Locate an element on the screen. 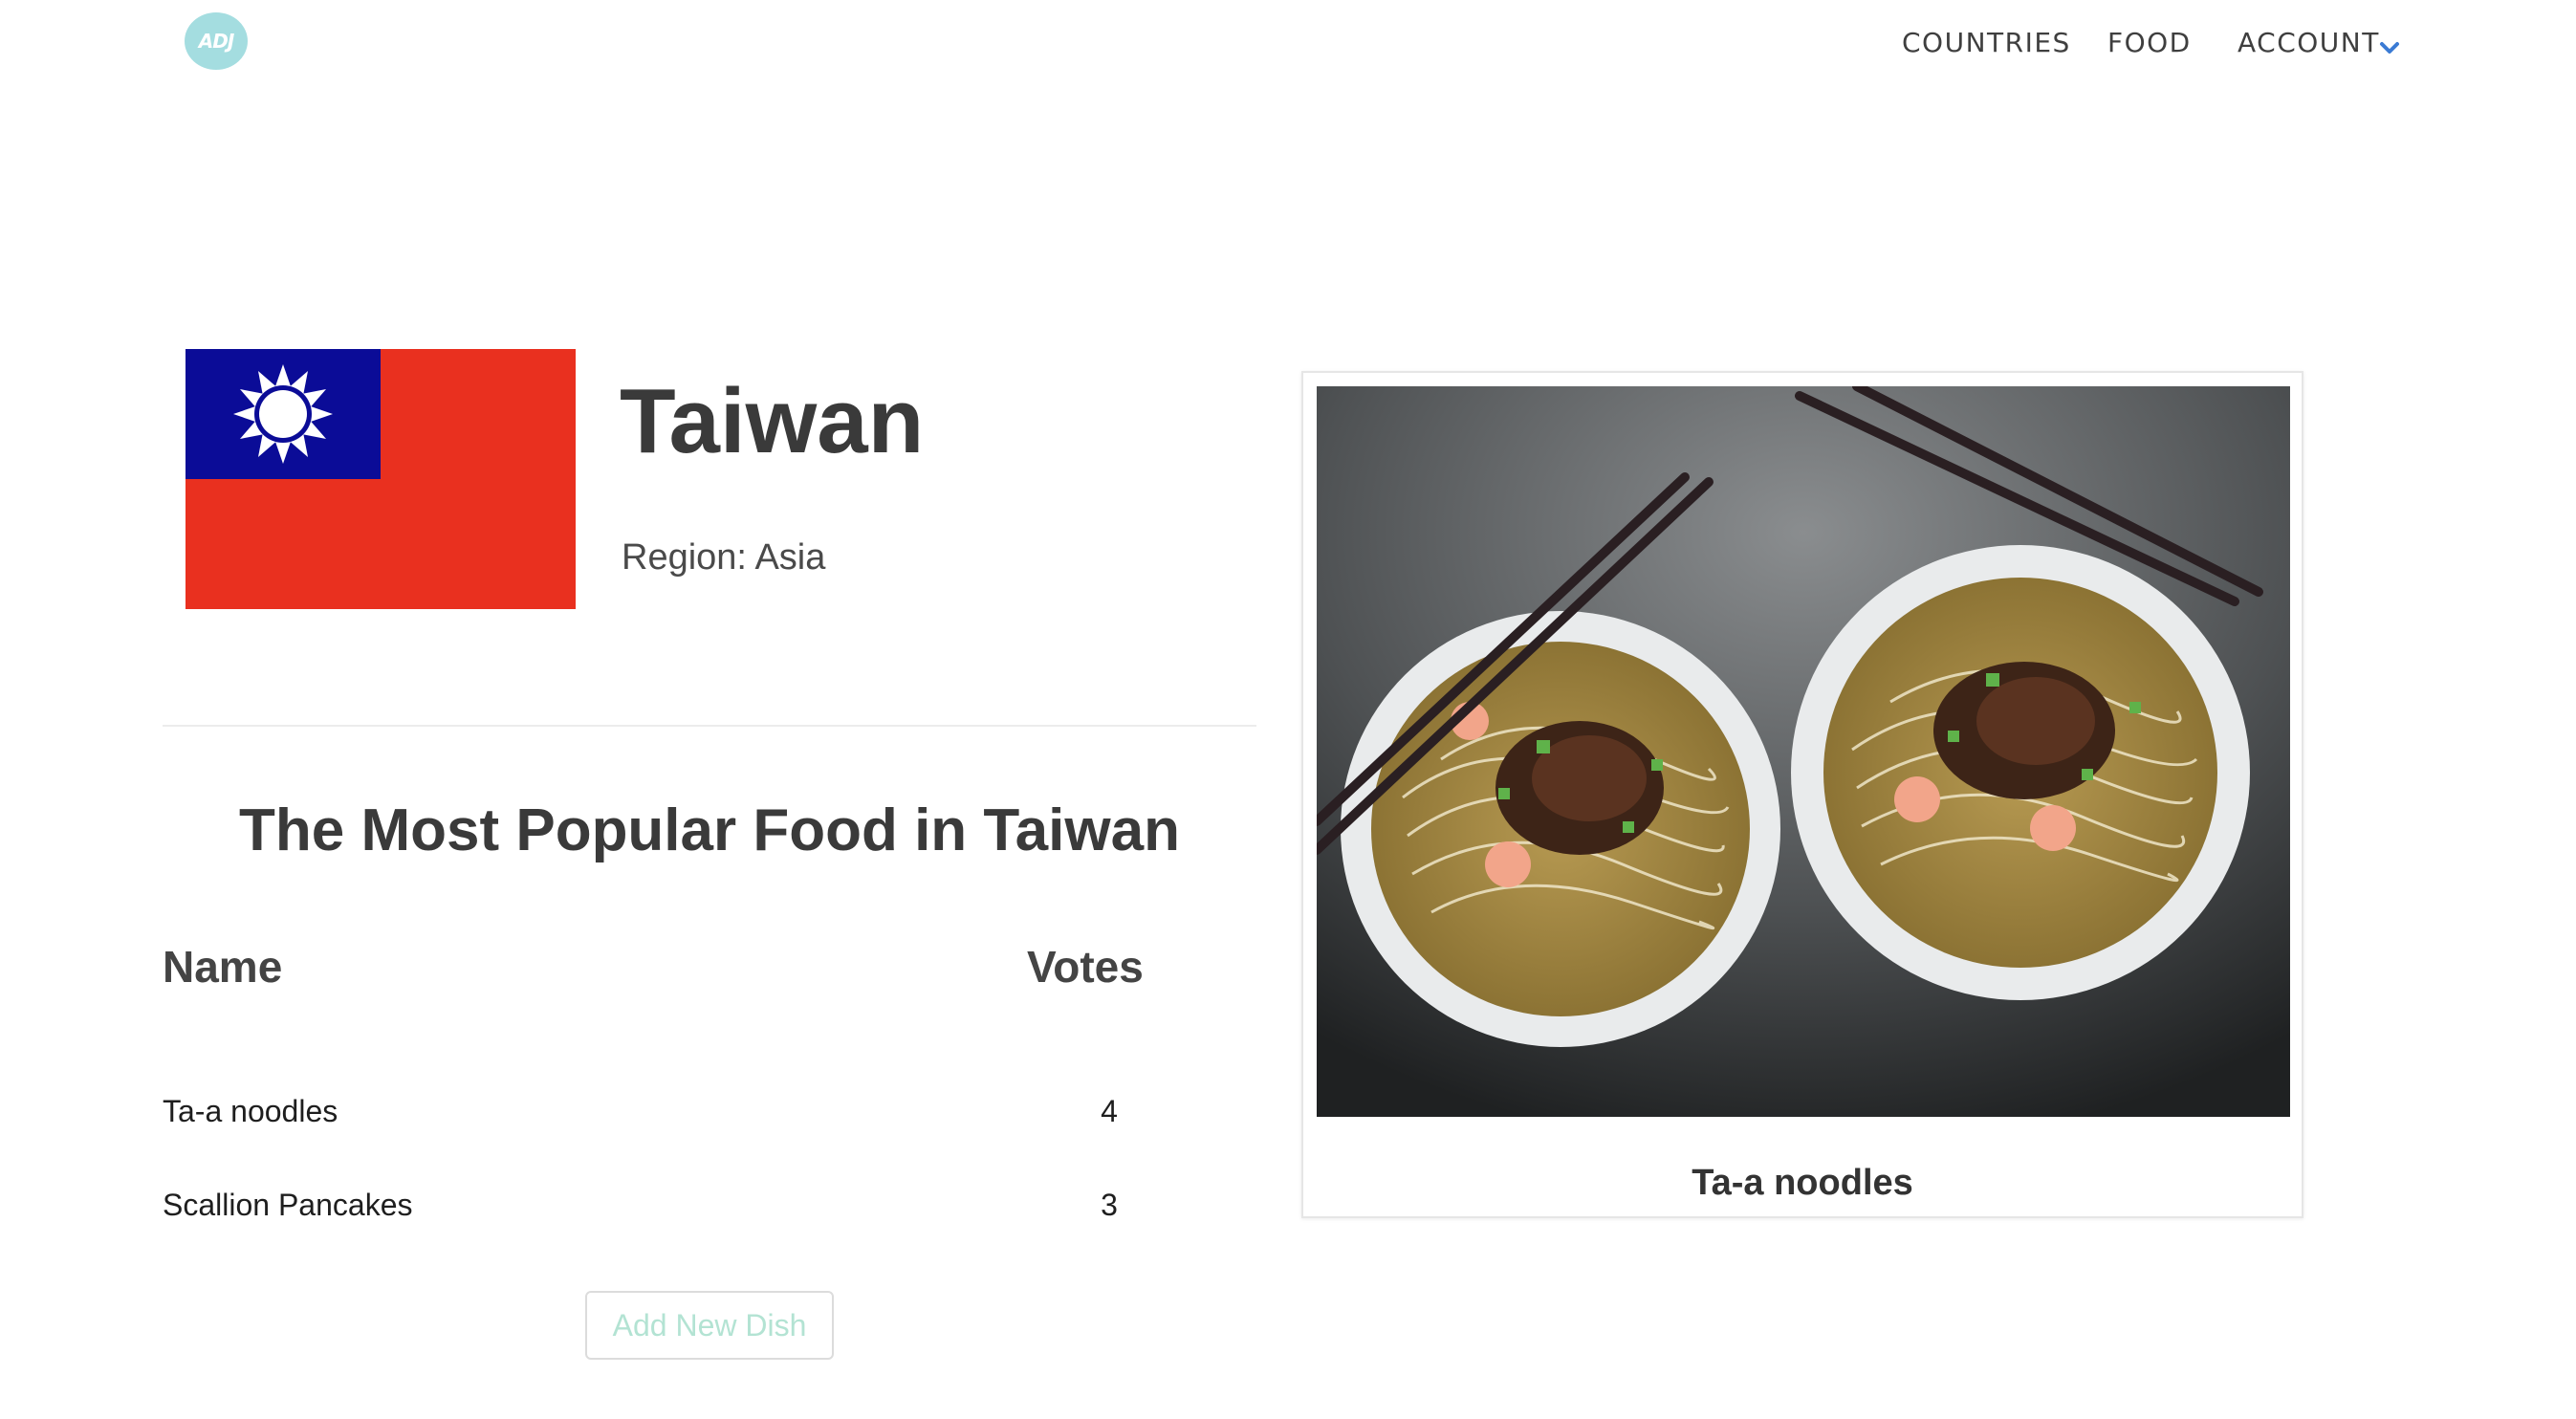  featured-dish-caption: Ta-a noodles is located at coordinates (1802, 1183).